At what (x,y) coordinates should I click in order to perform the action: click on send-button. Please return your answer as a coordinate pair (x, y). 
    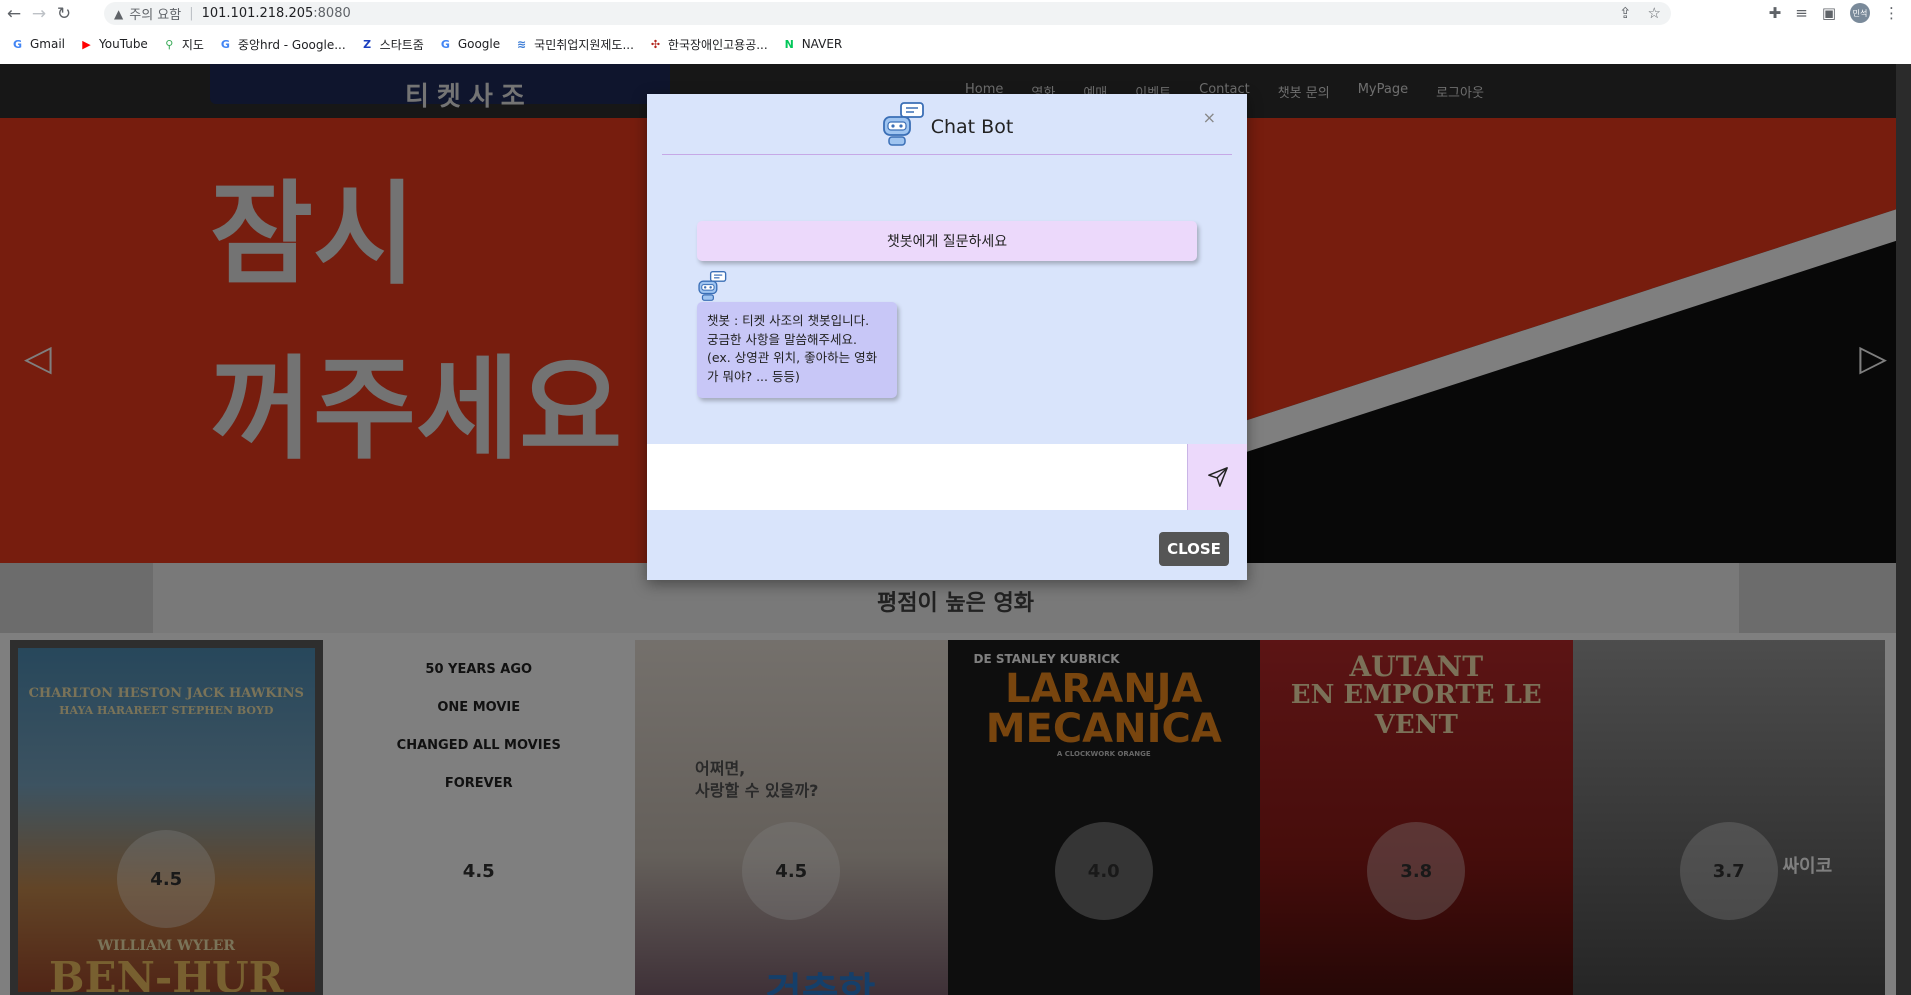
    Looking at the image, I should click on (1217, 477).